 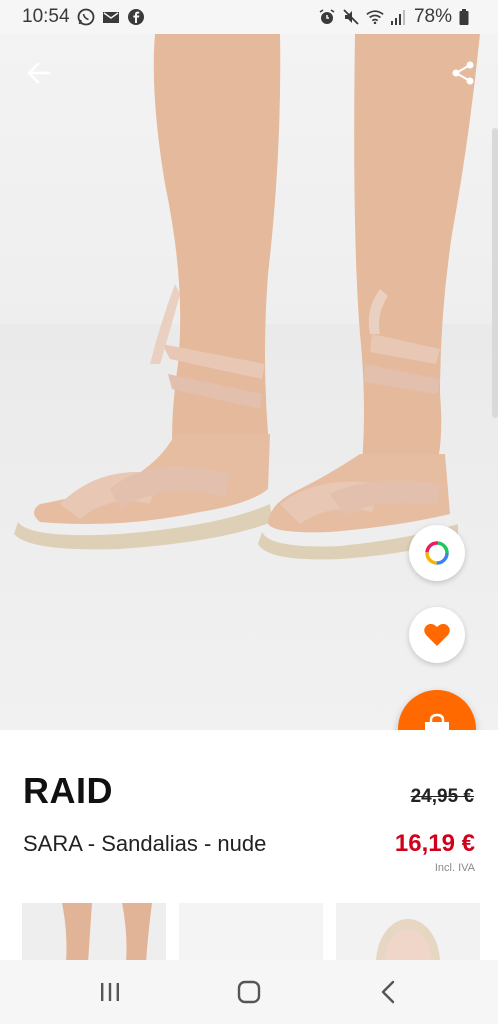 What do you see at coordinates (111, 17) in the screenshot?
I see `mail-icon` at bounding box center [111, 17].